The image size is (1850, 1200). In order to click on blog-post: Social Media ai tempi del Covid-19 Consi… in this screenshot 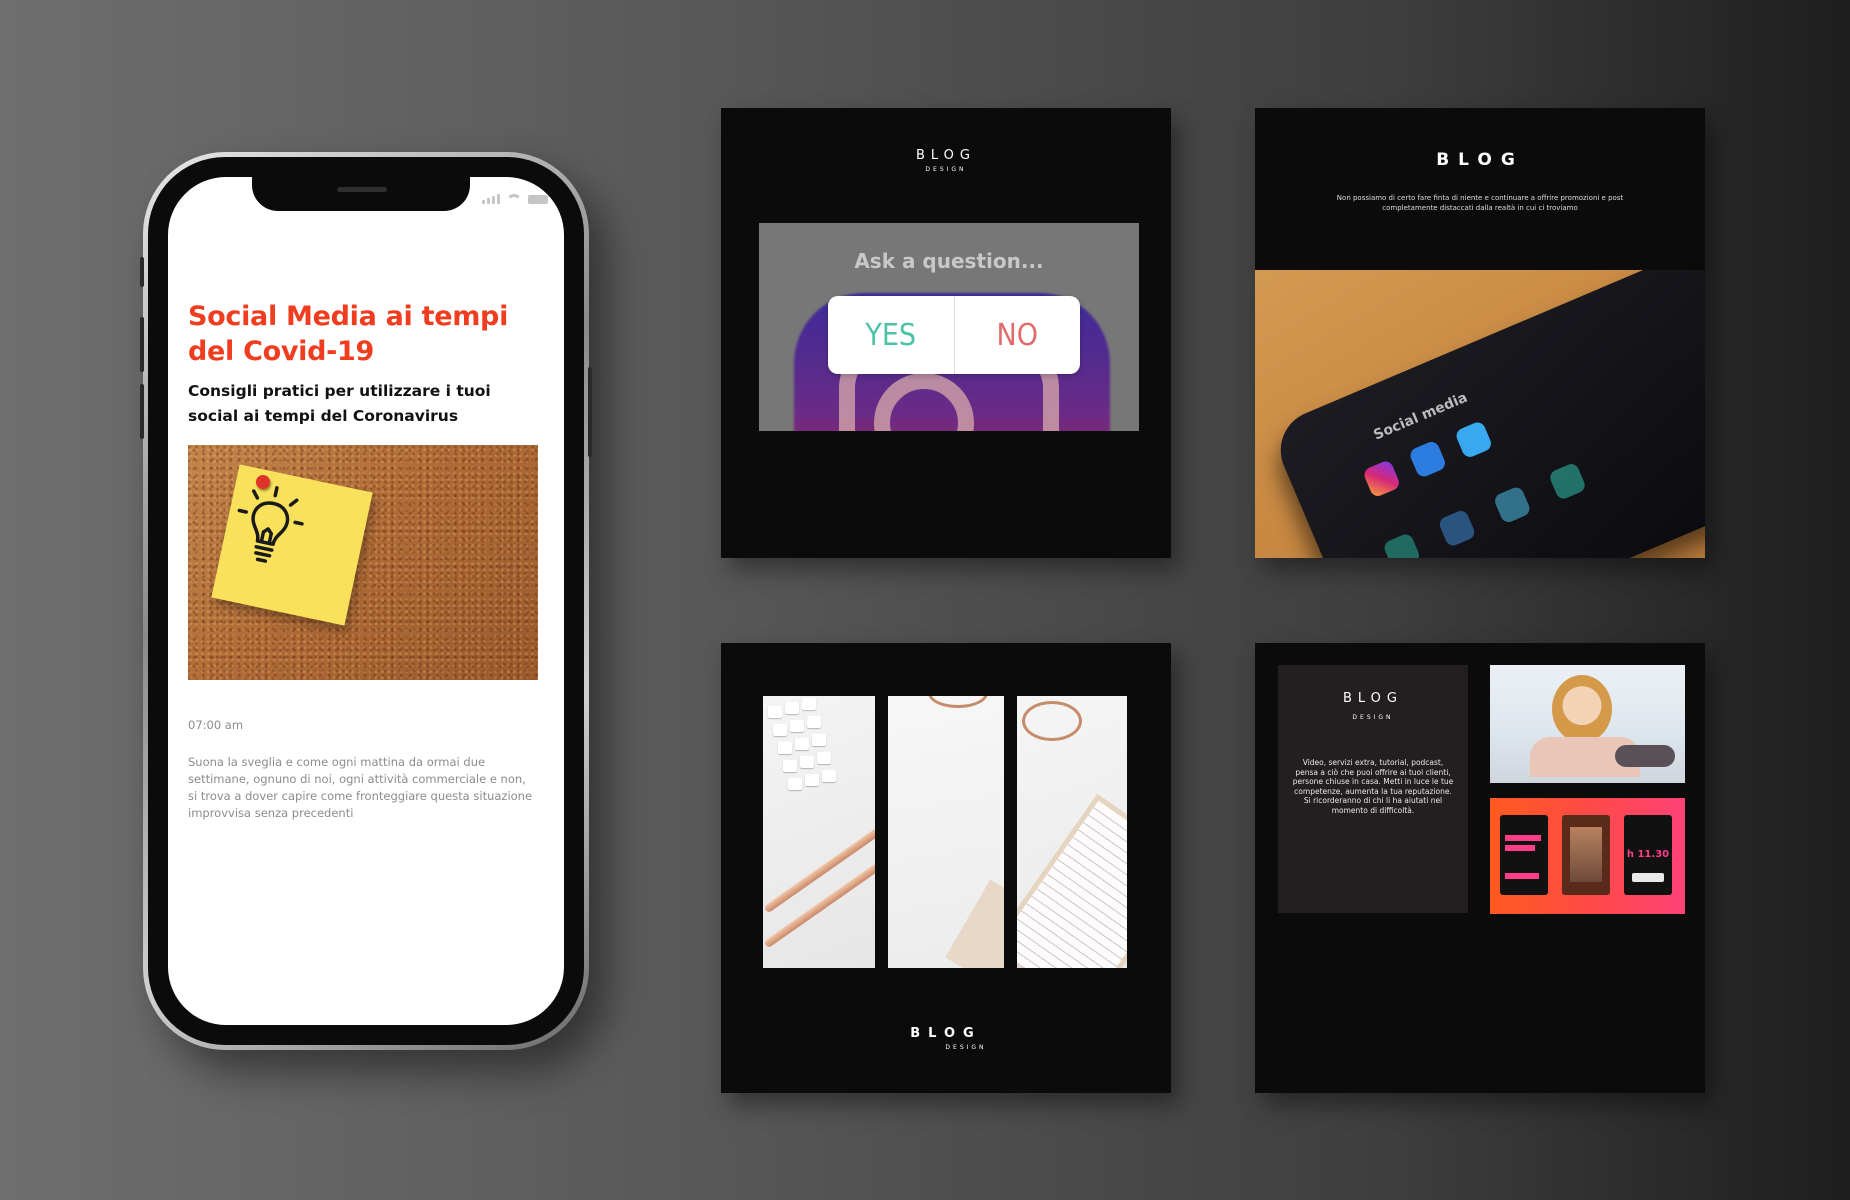, I will do `click(363, 560)`.